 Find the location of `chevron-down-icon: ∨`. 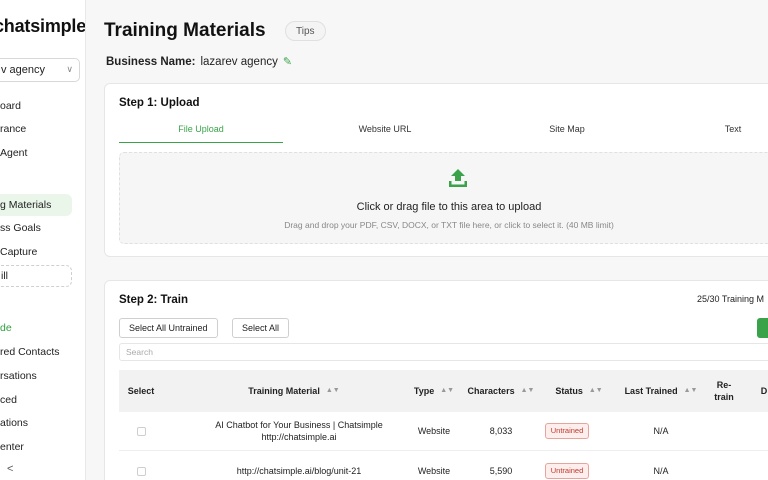

chevron-down-icon: ∨ is located at coordinates (69, 69).